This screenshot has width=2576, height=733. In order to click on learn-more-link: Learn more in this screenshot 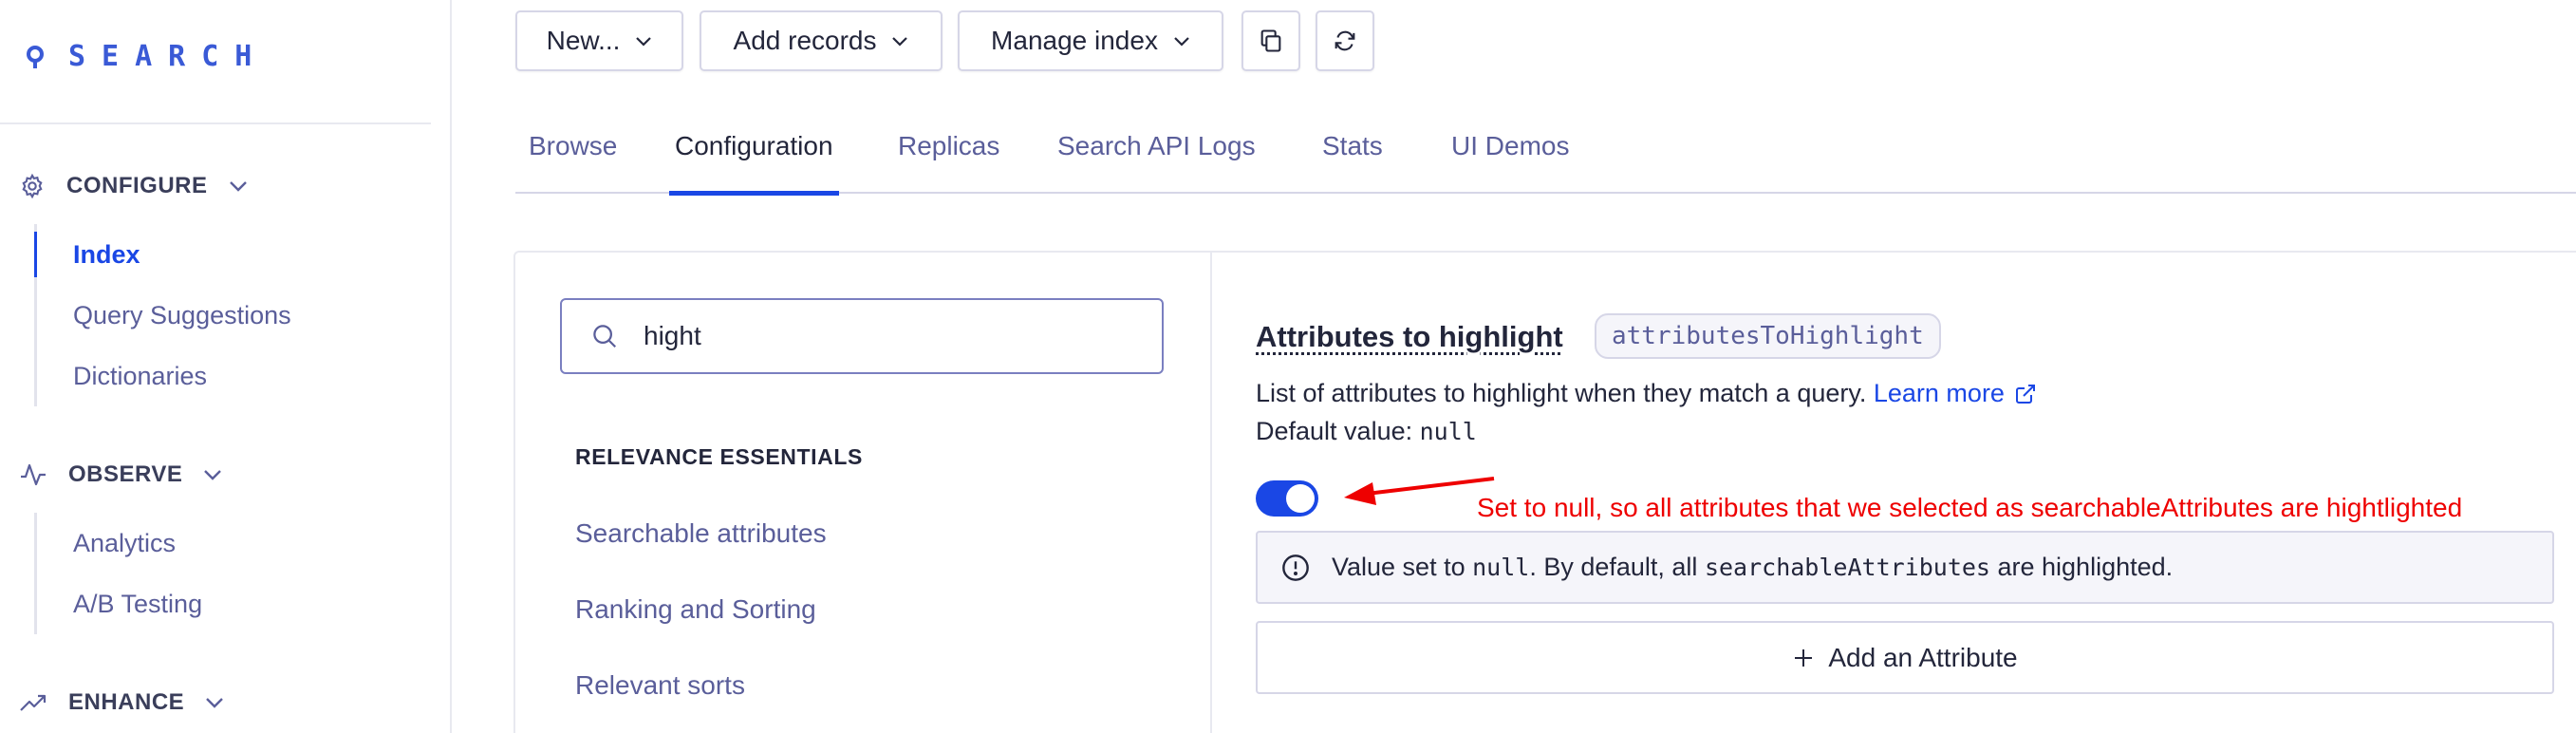, I will do `click(1955, 394)`.